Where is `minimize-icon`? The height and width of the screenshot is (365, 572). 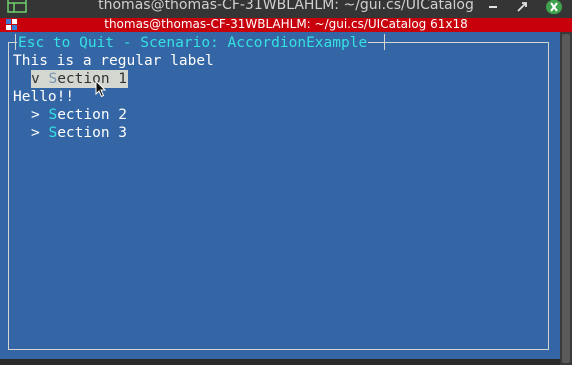
minimize-icon is located at coordinates (493, 7).